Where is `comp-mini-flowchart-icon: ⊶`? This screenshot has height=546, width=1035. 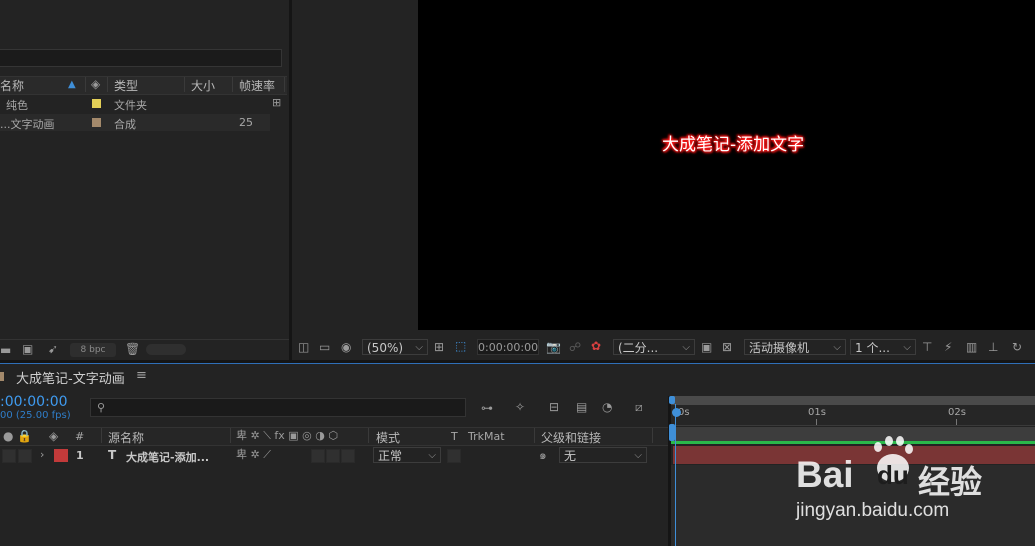 comp-mini-flowchart-icon: ⊶ is located at coordinates (487, 408).